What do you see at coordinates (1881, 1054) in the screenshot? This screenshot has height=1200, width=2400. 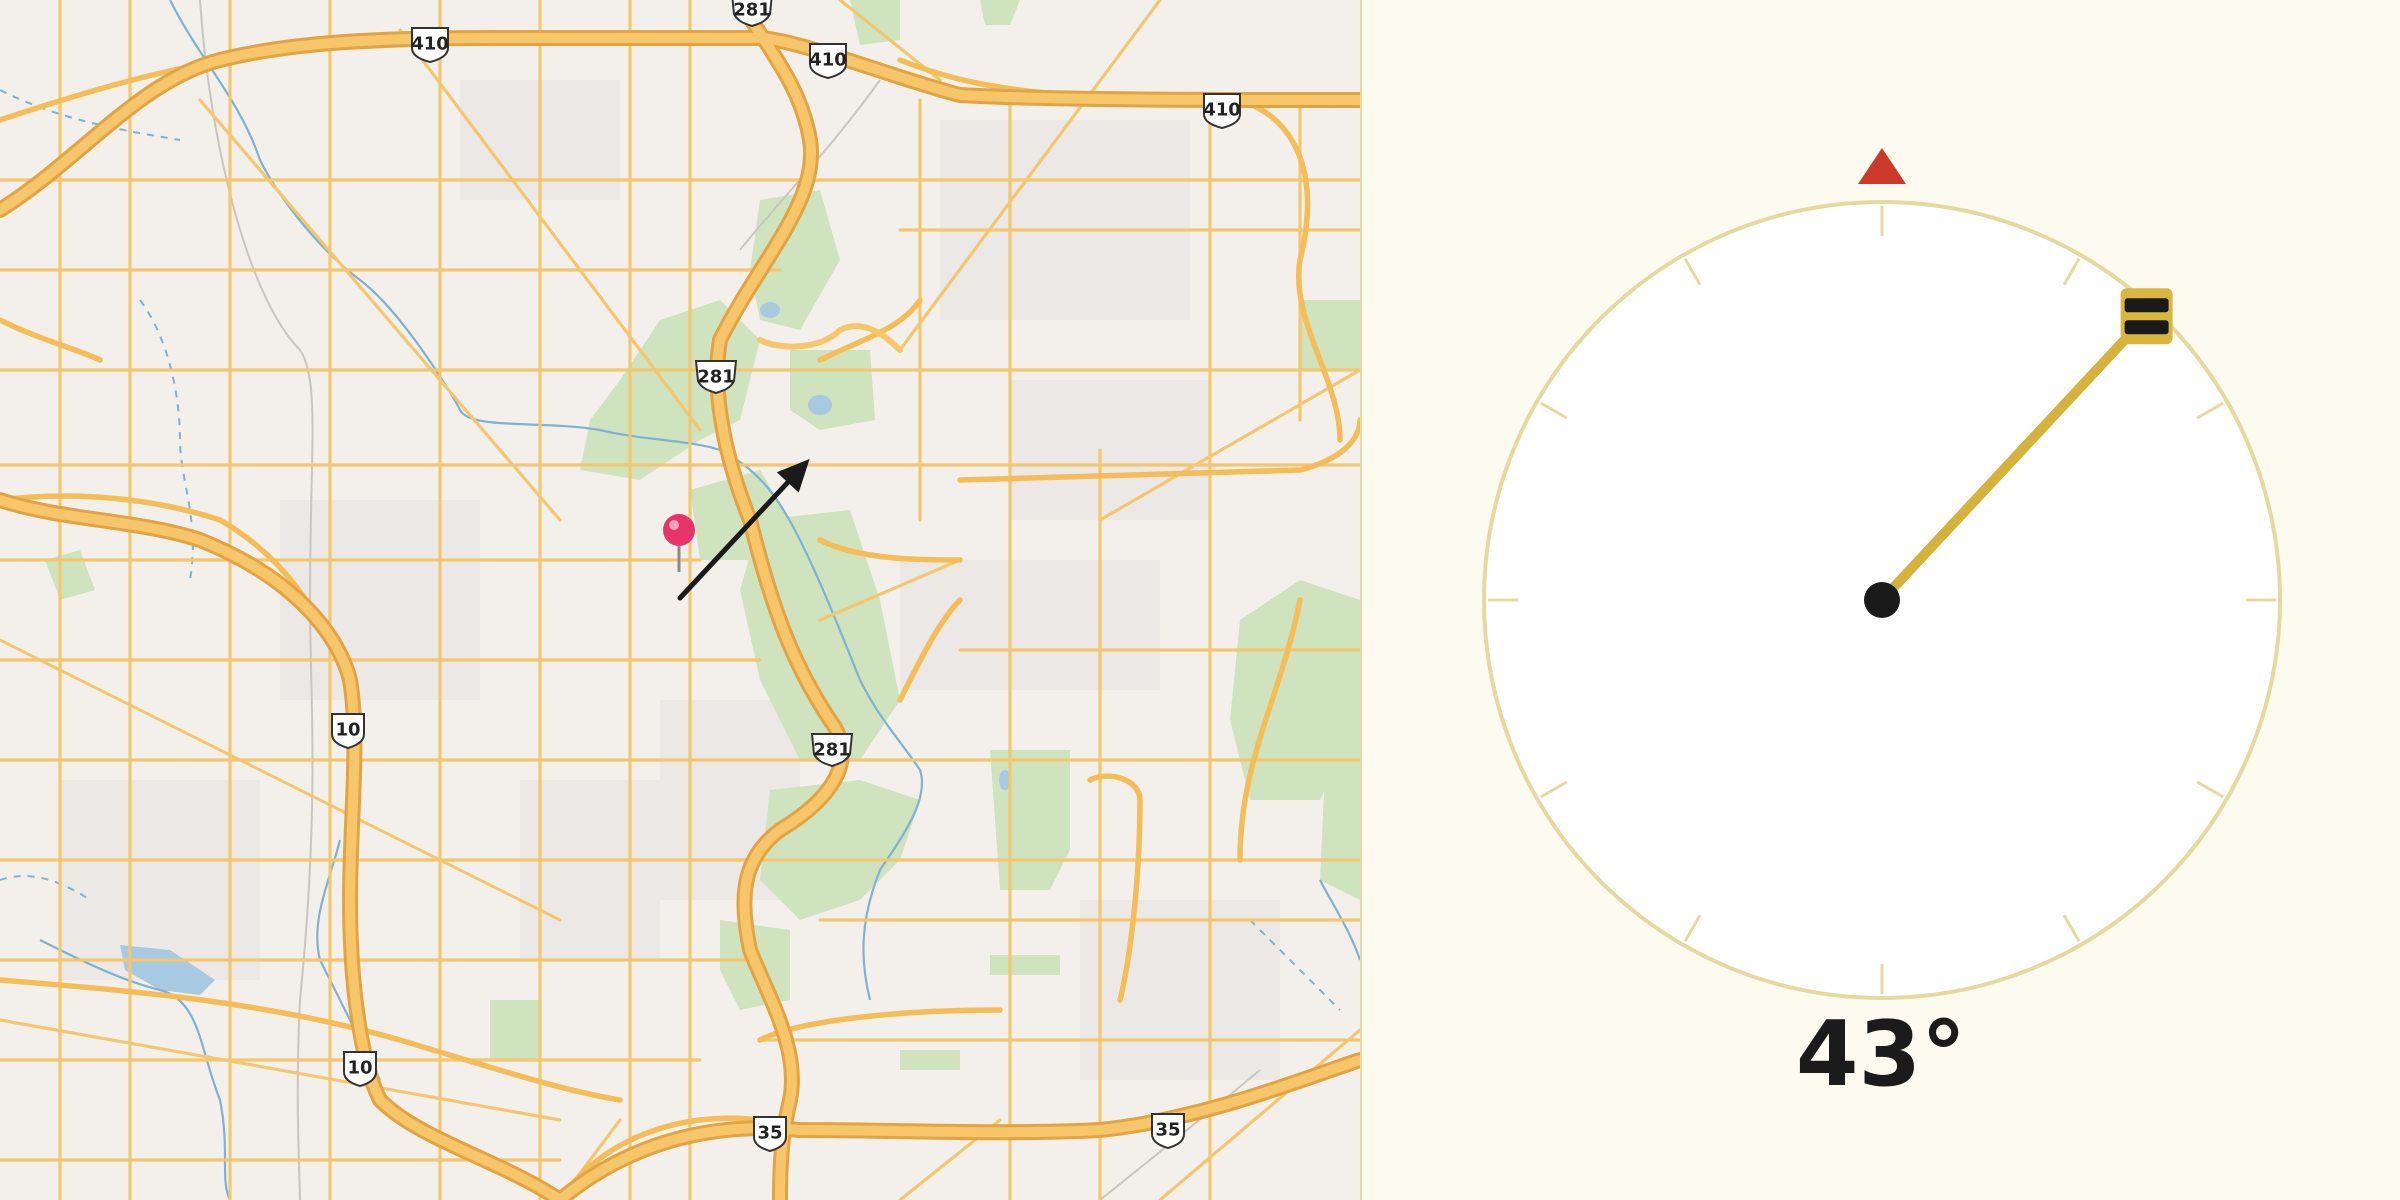 I see `heading-angle-readout: 43°` at bounding box center [1881, 1054].